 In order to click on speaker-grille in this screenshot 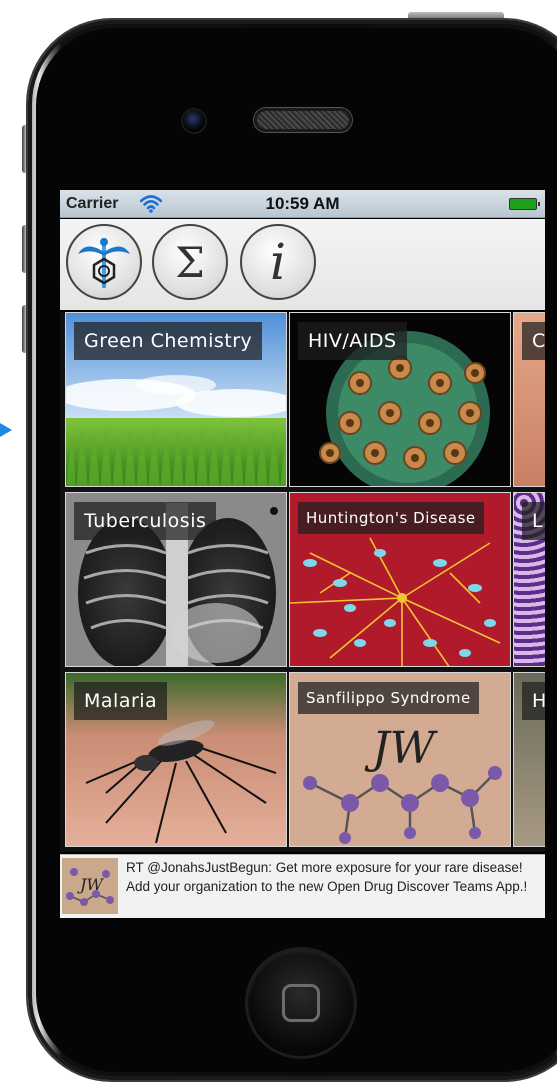, I will do `click(303, 120)`.